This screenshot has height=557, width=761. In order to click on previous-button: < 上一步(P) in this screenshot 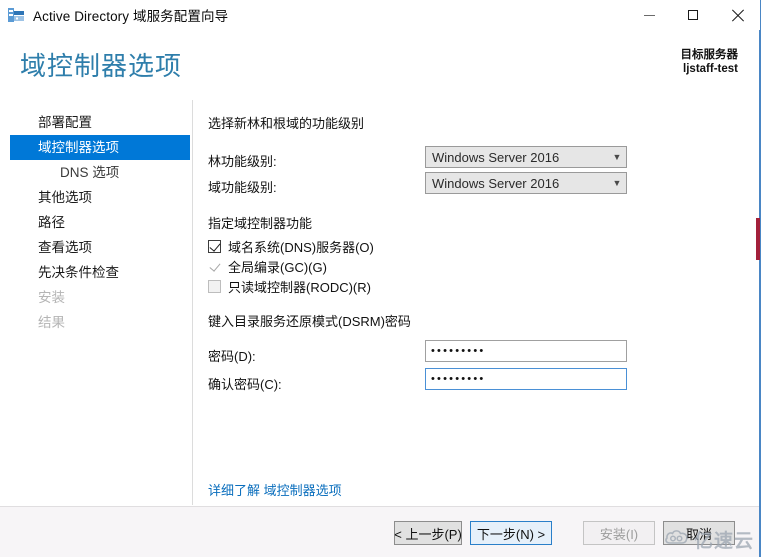, I will do `click(428, 533)`.